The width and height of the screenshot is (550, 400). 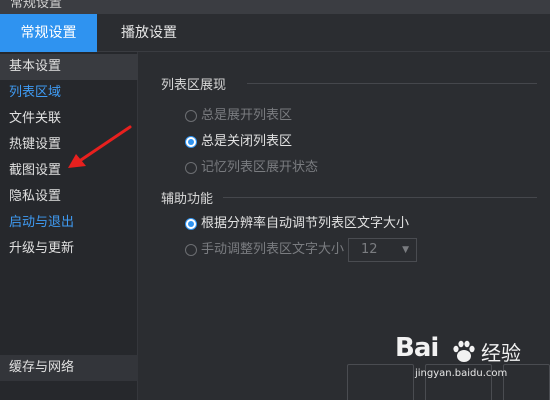 What do you see at coordinates (275, 33) in the screenshot?
I see `tab-bar: 常规设置 播放设置` at bounding box center [275, 33].